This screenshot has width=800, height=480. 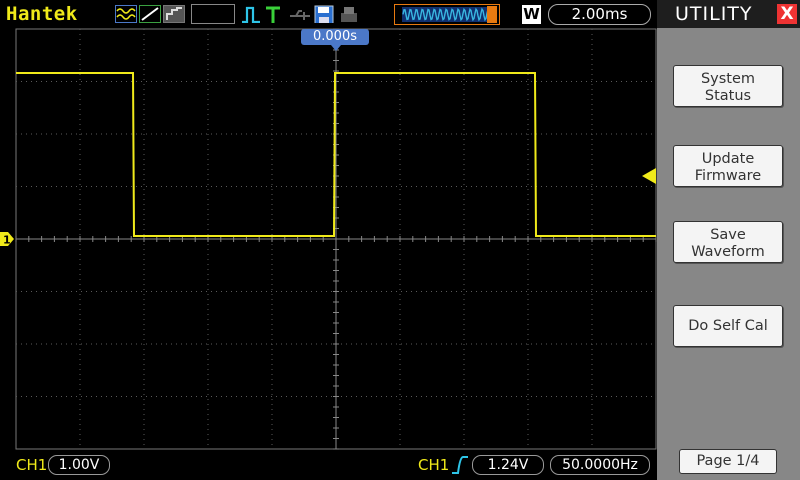 What do you see at coordinates (174, 14) in the screenshot?
I see `persistence-icon` at bounding box center [174, 14].